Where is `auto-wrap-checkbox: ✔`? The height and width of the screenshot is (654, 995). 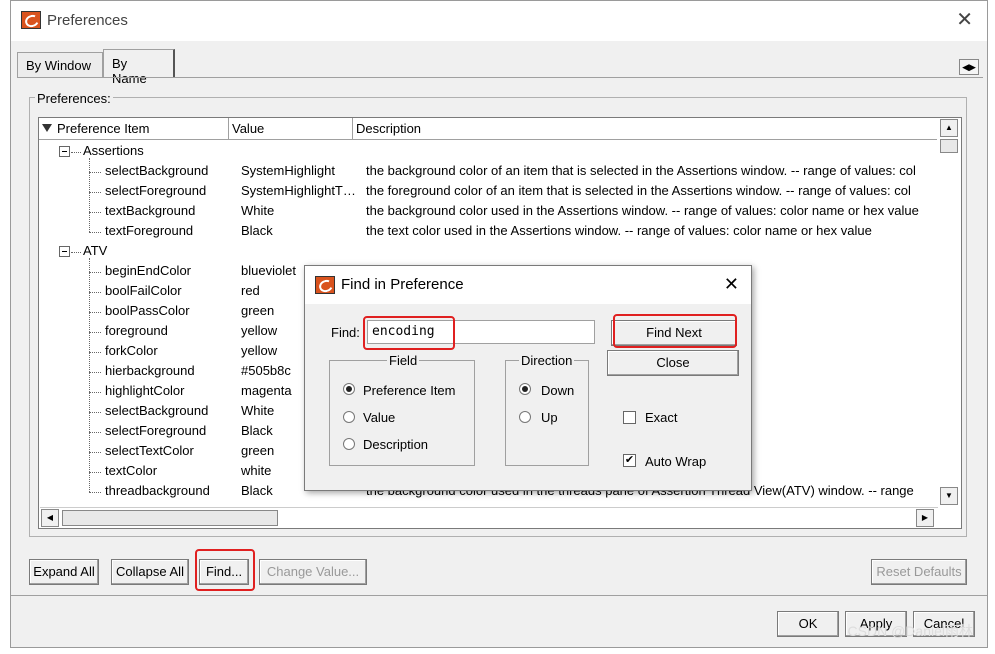 auto-wrap-checkbox: ✔ is located at coordinates (629, 460).